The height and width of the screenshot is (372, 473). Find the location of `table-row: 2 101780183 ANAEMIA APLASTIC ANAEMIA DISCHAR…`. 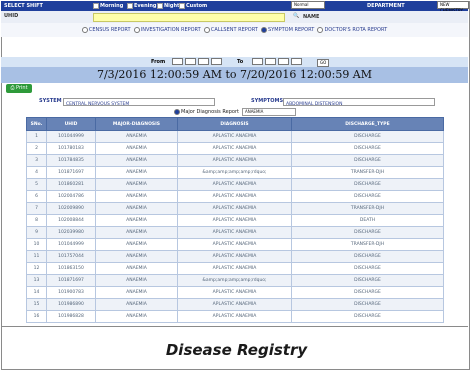

table-row: 2 101780183 ANAEMIA APLASTIC ANAEMIA DISCHAR… is located at coordinates (235, 148).